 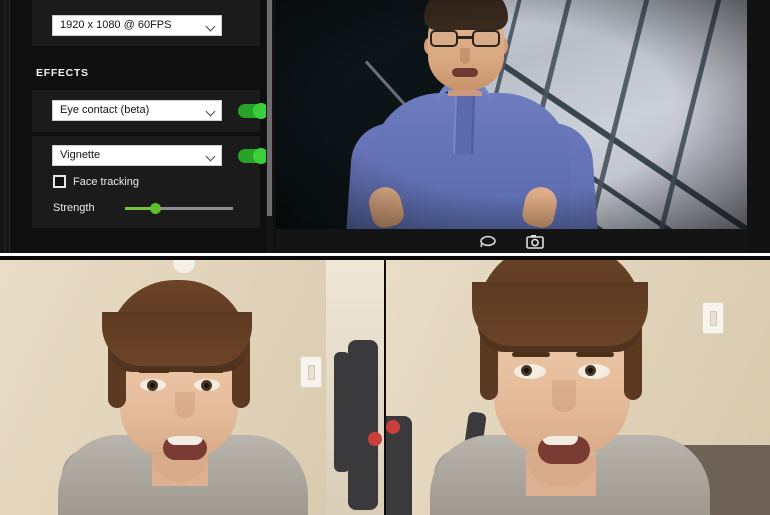 I want to click on eye-contact-dropdown: Eye contact (beta), so click(x=137, y=110).